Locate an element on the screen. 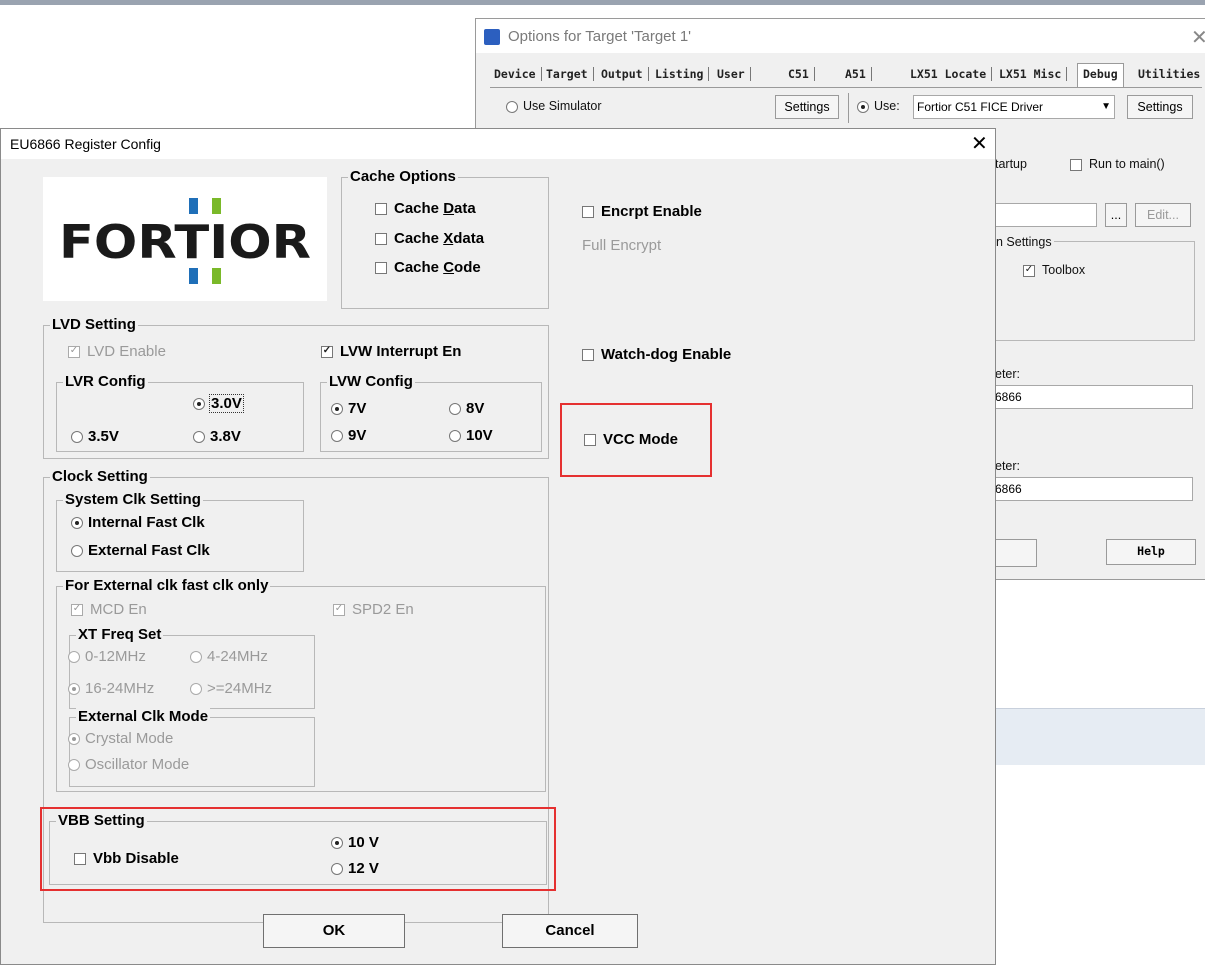 Image resolution: width=1205 pixels, height=965 pixels. chevron-down-icon: ▼ is located at coordinates (1106, 106).